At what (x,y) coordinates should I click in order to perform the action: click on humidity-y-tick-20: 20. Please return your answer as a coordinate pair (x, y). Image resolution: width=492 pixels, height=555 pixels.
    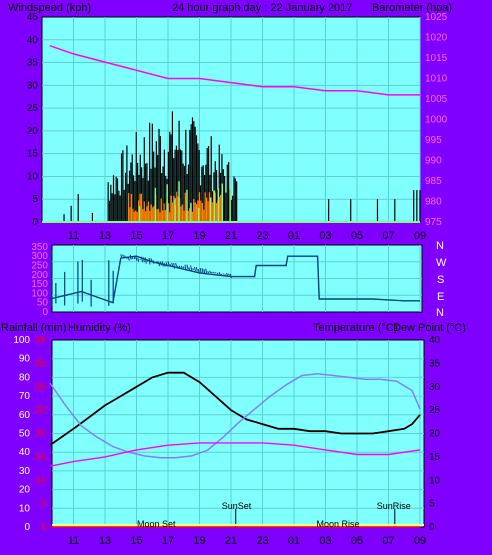
    Looking at the image, I should click on (25, 490).